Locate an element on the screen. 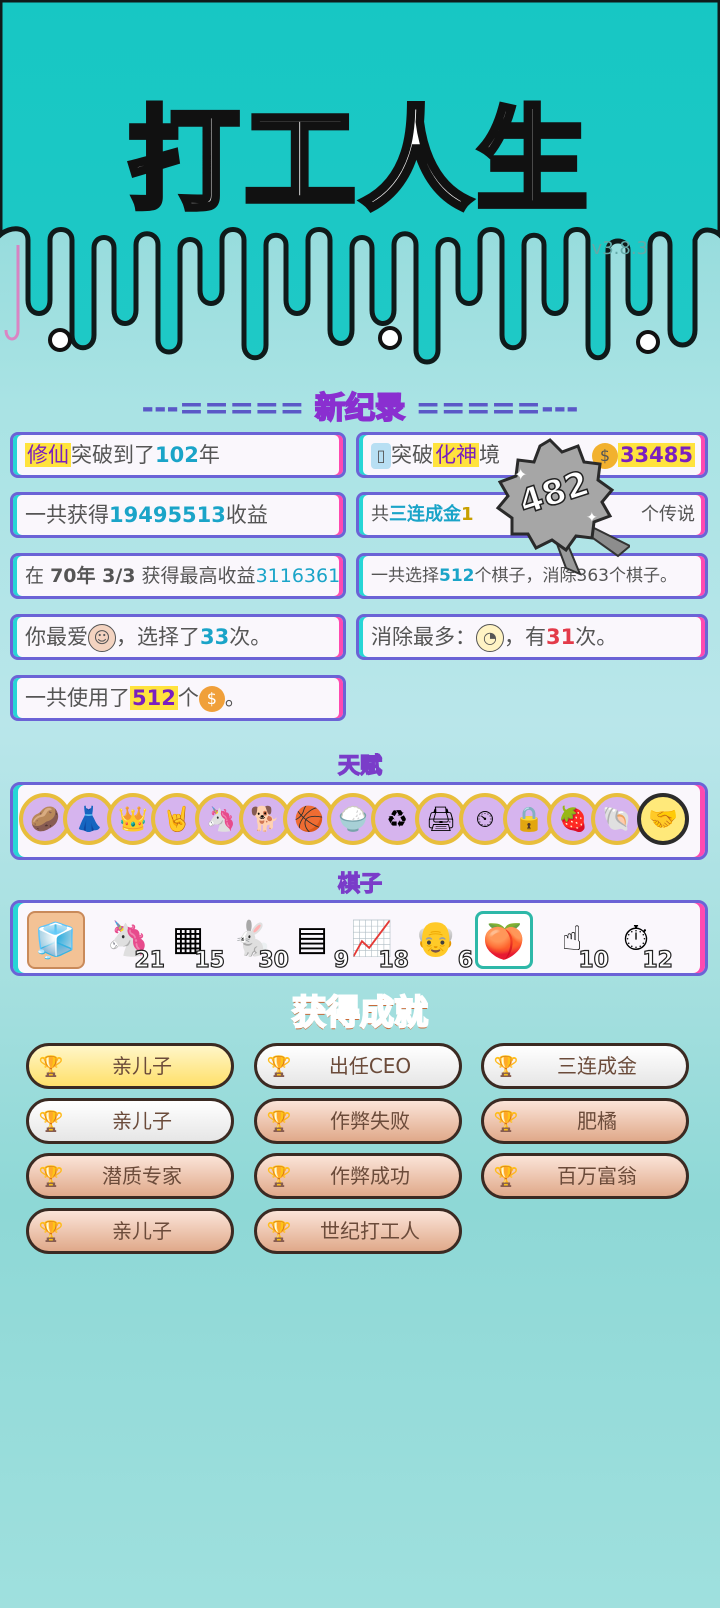 The image size is (720, 1608). record-text: 一共获得 is located at coordinates (67, 515).